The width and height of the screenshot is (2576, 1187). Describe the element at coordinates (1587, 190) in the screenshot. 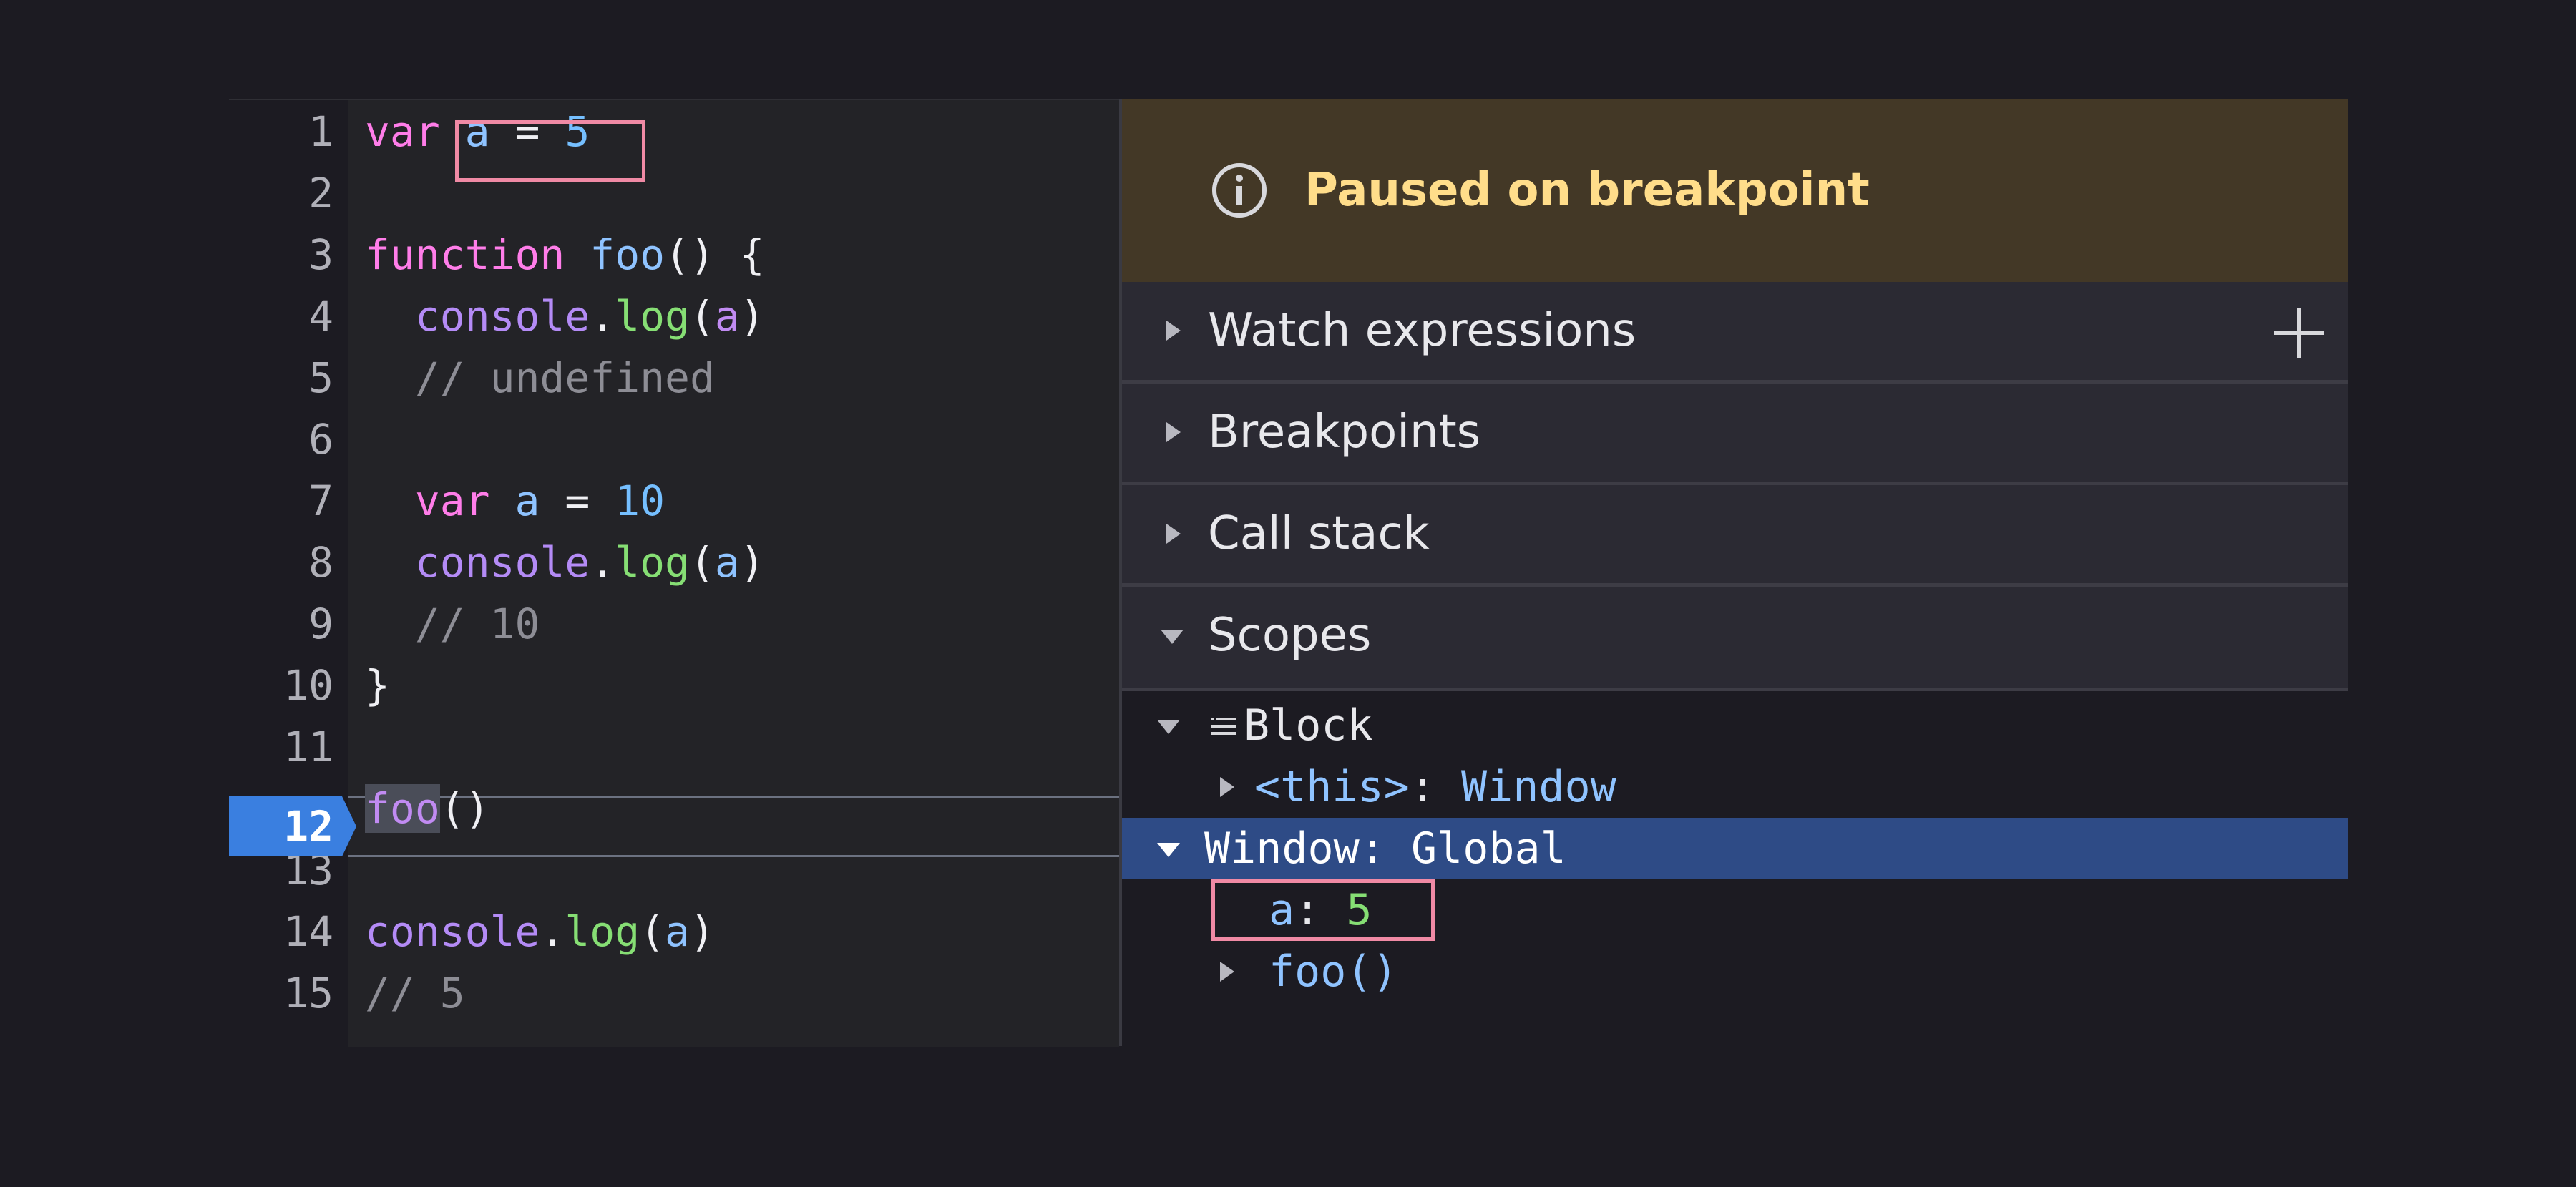

I see `paused-message: Paused on breakpoint` at that location.